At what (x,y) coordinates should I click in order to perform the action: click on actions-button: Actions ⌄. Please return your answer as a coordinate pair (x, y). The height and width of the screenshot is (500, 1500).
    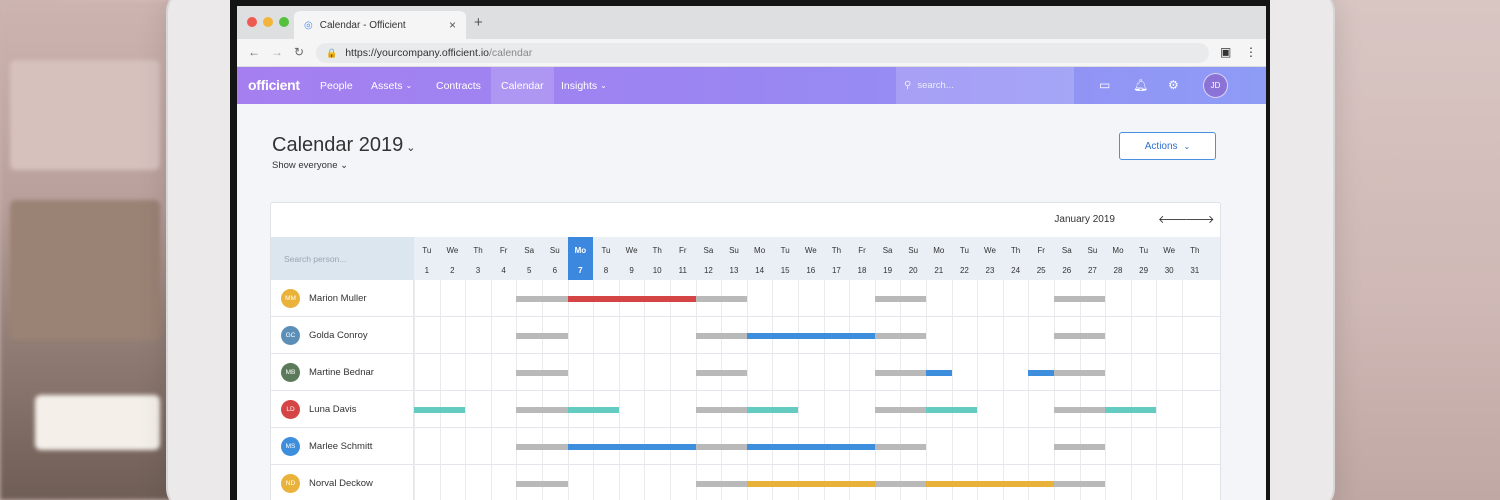
    Looking at the image, I should click on (1167, 146).